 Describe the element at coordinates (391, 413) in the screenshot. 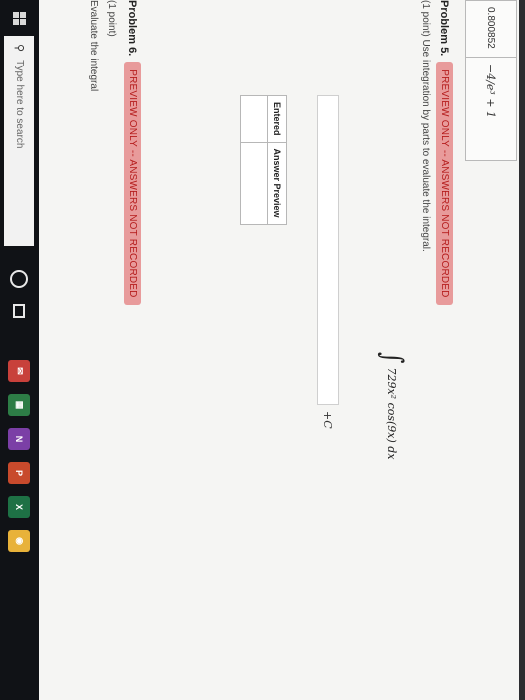

I see `integrand: 729x² cos(9x) dx` at that location.